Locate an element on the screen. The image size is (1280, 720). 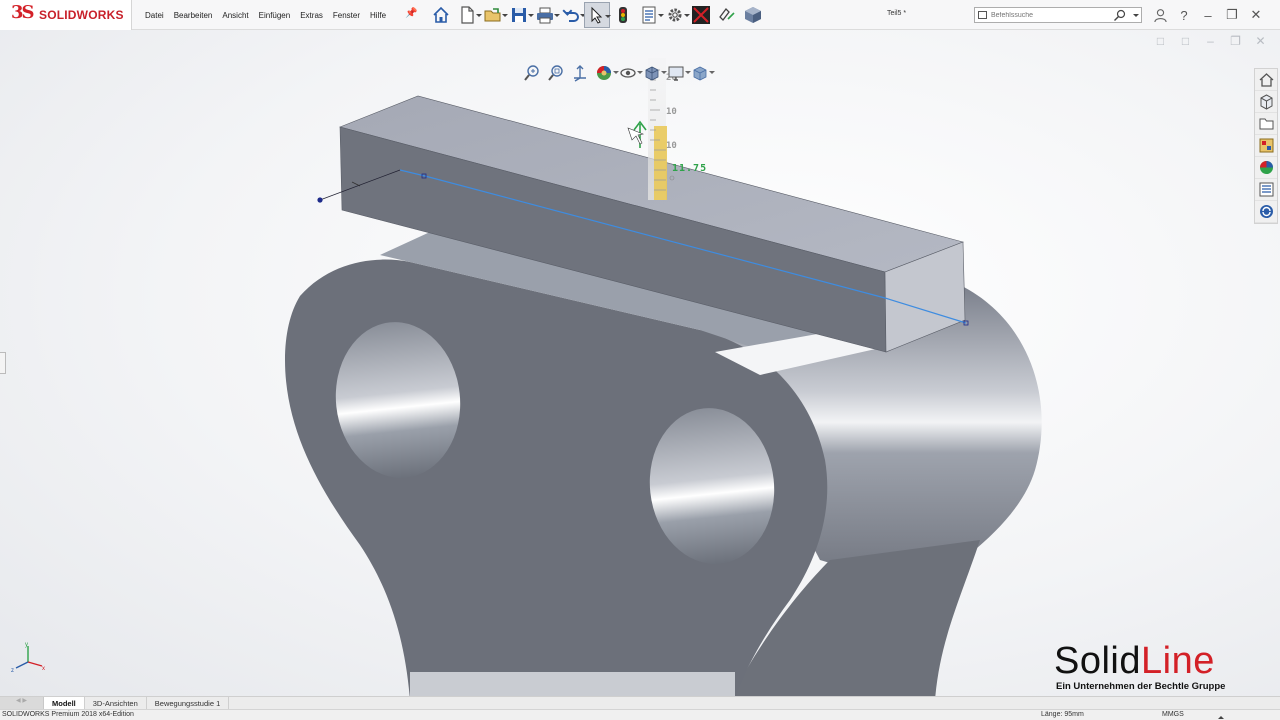
command-search is located at coordinates (1058, 15).